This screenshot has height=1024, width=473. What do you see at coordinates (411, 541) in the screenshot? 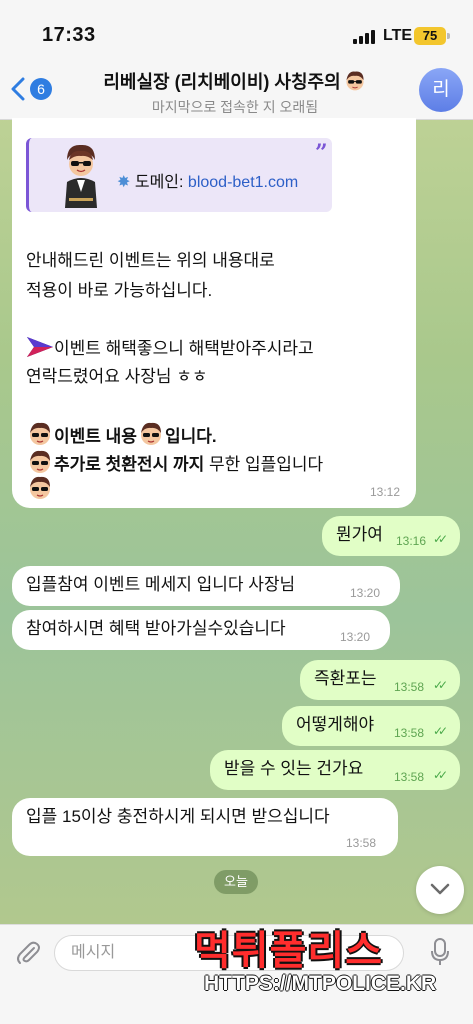
I see `message-time: 13:16` at bounding box center [411, 541].